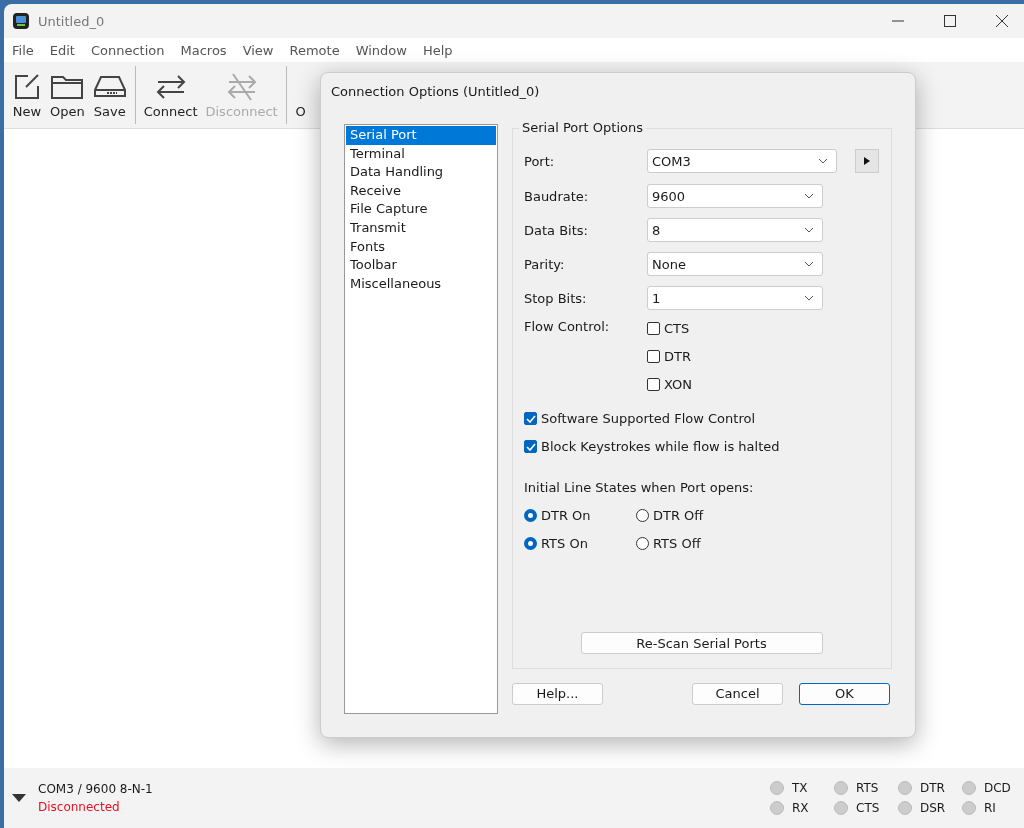 Image resolution: width=1024 pixels, height=828 pixels. I want to click on field-label: Stop Bits:, so click(556, 298).